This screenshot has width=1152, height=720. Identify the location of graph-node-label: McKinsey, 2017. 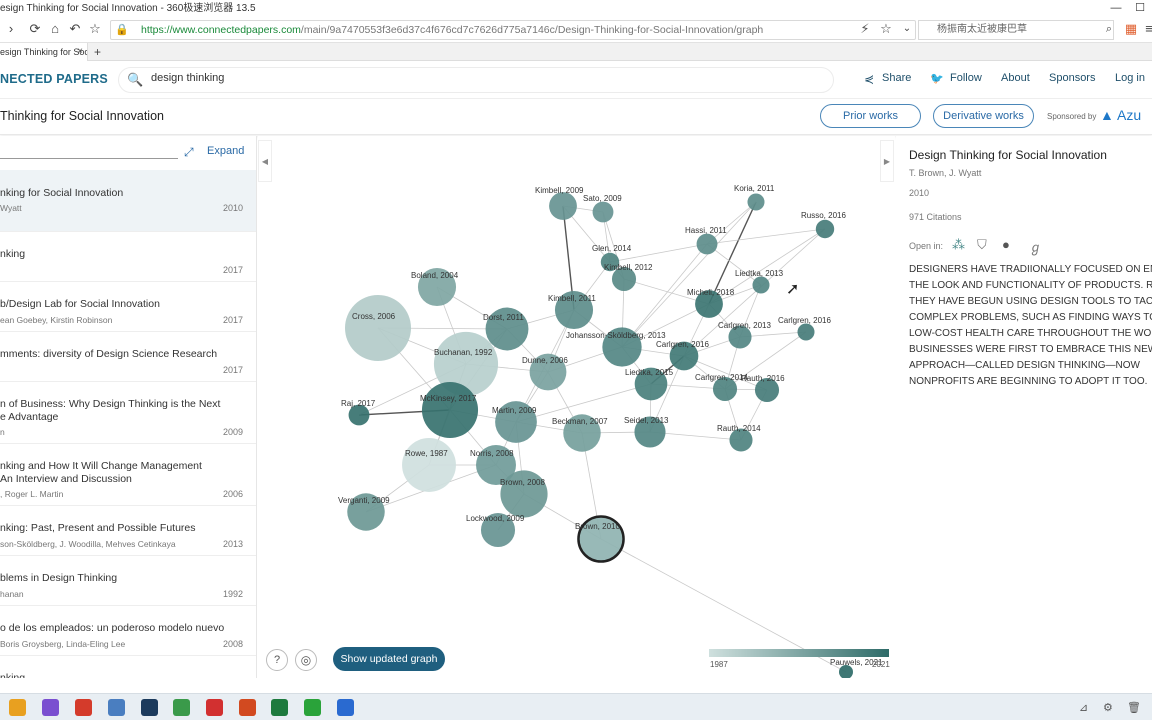
(448, 398).